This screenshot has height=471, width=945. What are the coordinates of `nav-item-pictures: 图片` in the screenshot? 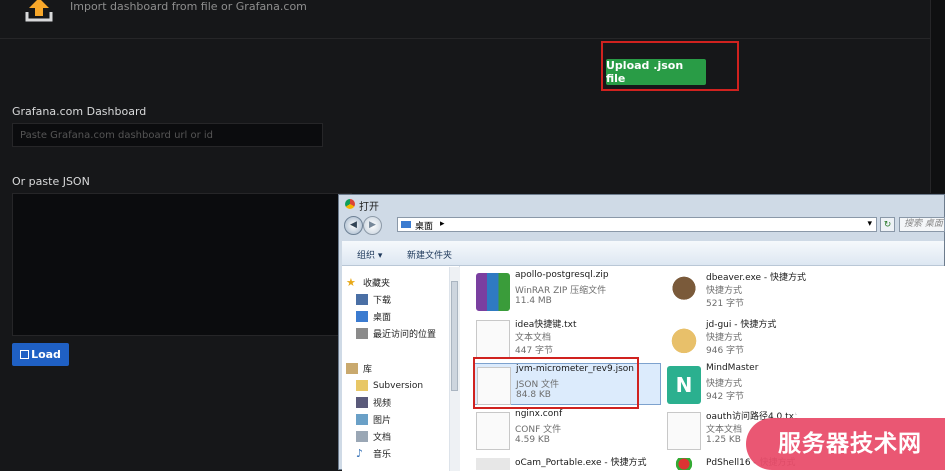 It's located at (373, 419).